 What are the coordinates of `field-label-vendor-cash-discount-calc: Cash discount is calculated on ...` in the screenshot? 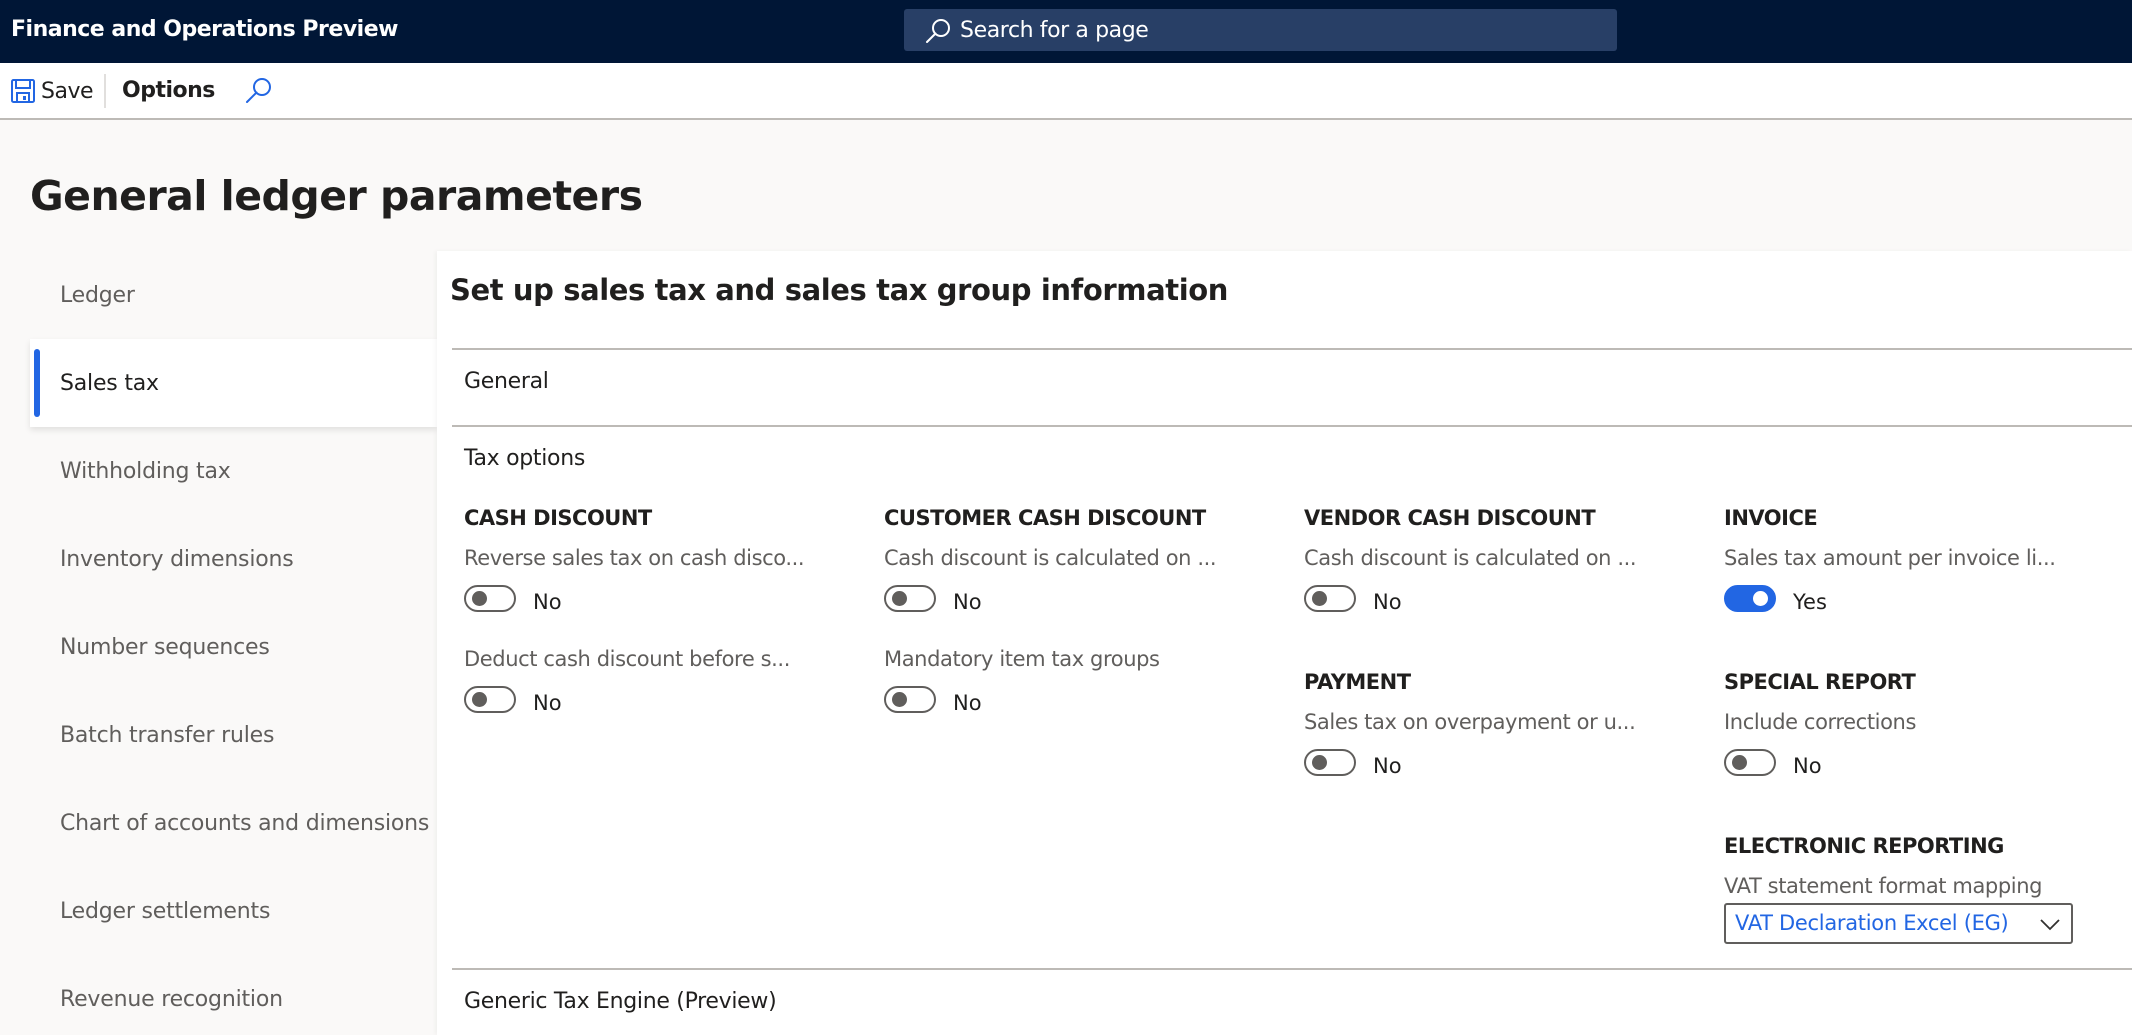 It's located at (1470, 558).